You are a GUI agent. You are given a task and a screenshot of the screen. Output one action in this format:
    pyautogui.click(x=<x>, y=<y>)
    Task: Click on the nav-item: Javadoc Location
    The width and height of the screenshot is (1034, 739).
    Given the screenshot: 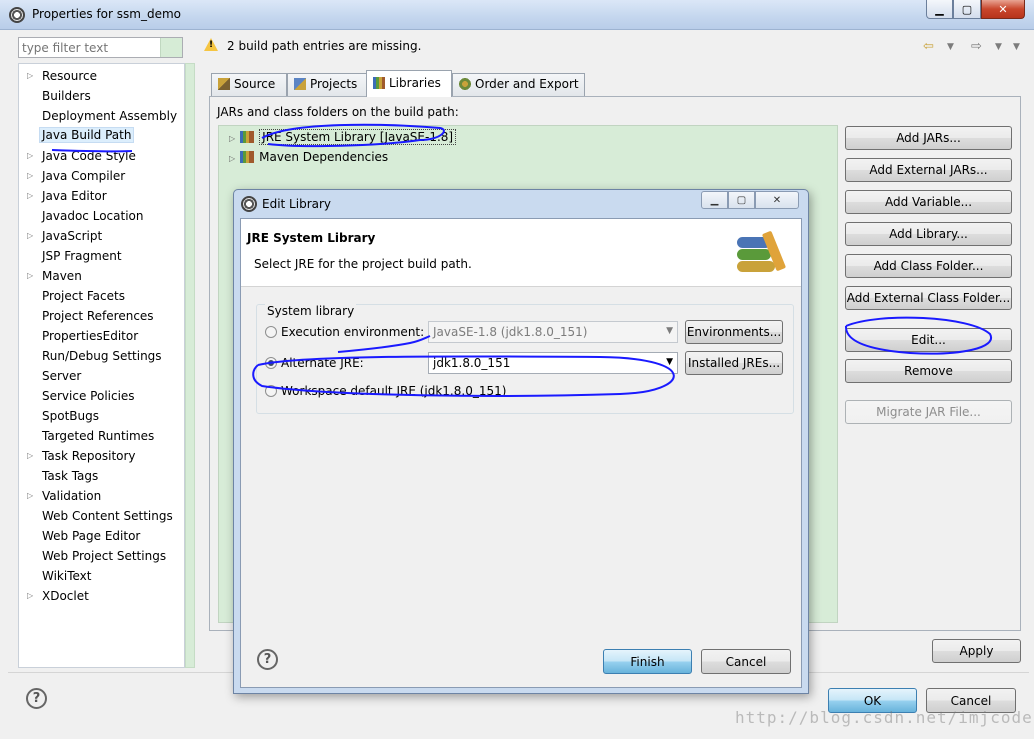 What is the action you would take?
    pyautogui.click(x=101, y=216)
    